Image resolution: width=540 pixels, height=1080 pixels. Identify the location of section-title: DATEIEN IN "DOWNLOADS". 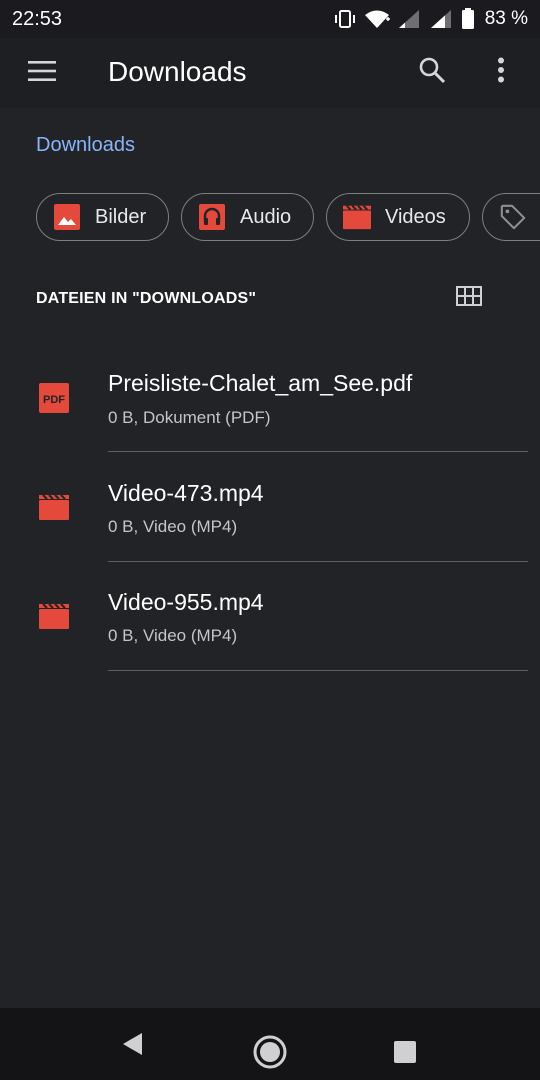
(146, 298).